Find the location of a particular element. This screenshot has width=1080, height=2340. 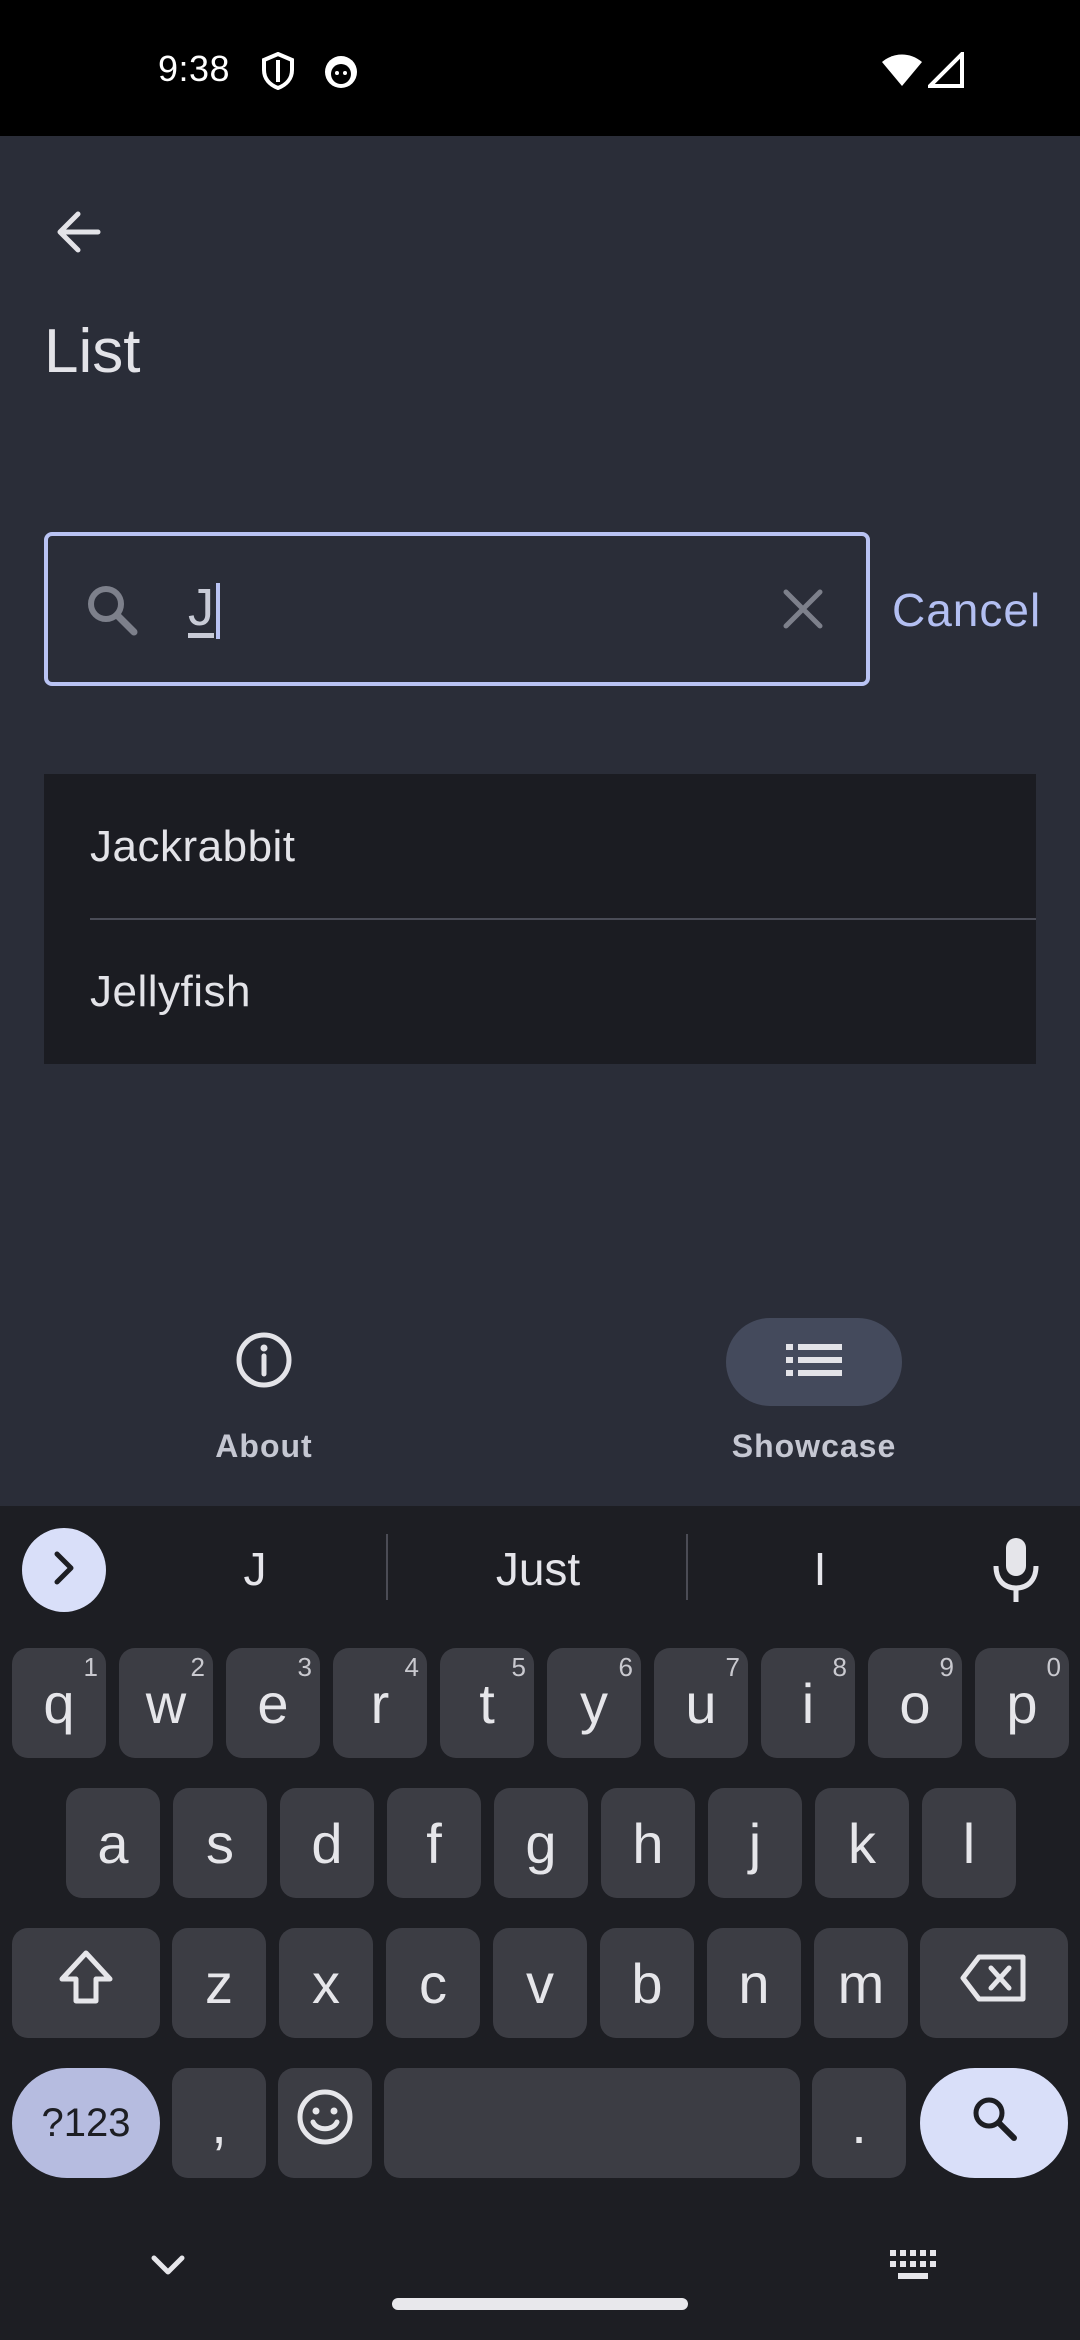

comma-key: , is located at coordinates (219, 2123).